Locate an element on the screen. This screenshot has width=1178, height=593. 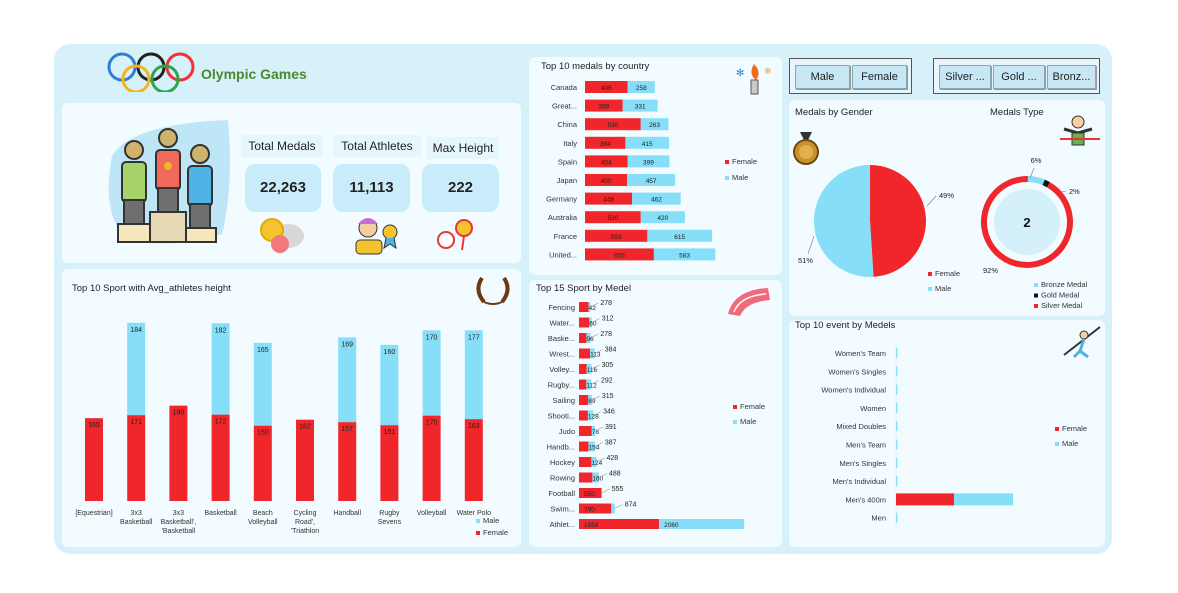
gender-slice-label: 49% is located at coordinates (946, 195).